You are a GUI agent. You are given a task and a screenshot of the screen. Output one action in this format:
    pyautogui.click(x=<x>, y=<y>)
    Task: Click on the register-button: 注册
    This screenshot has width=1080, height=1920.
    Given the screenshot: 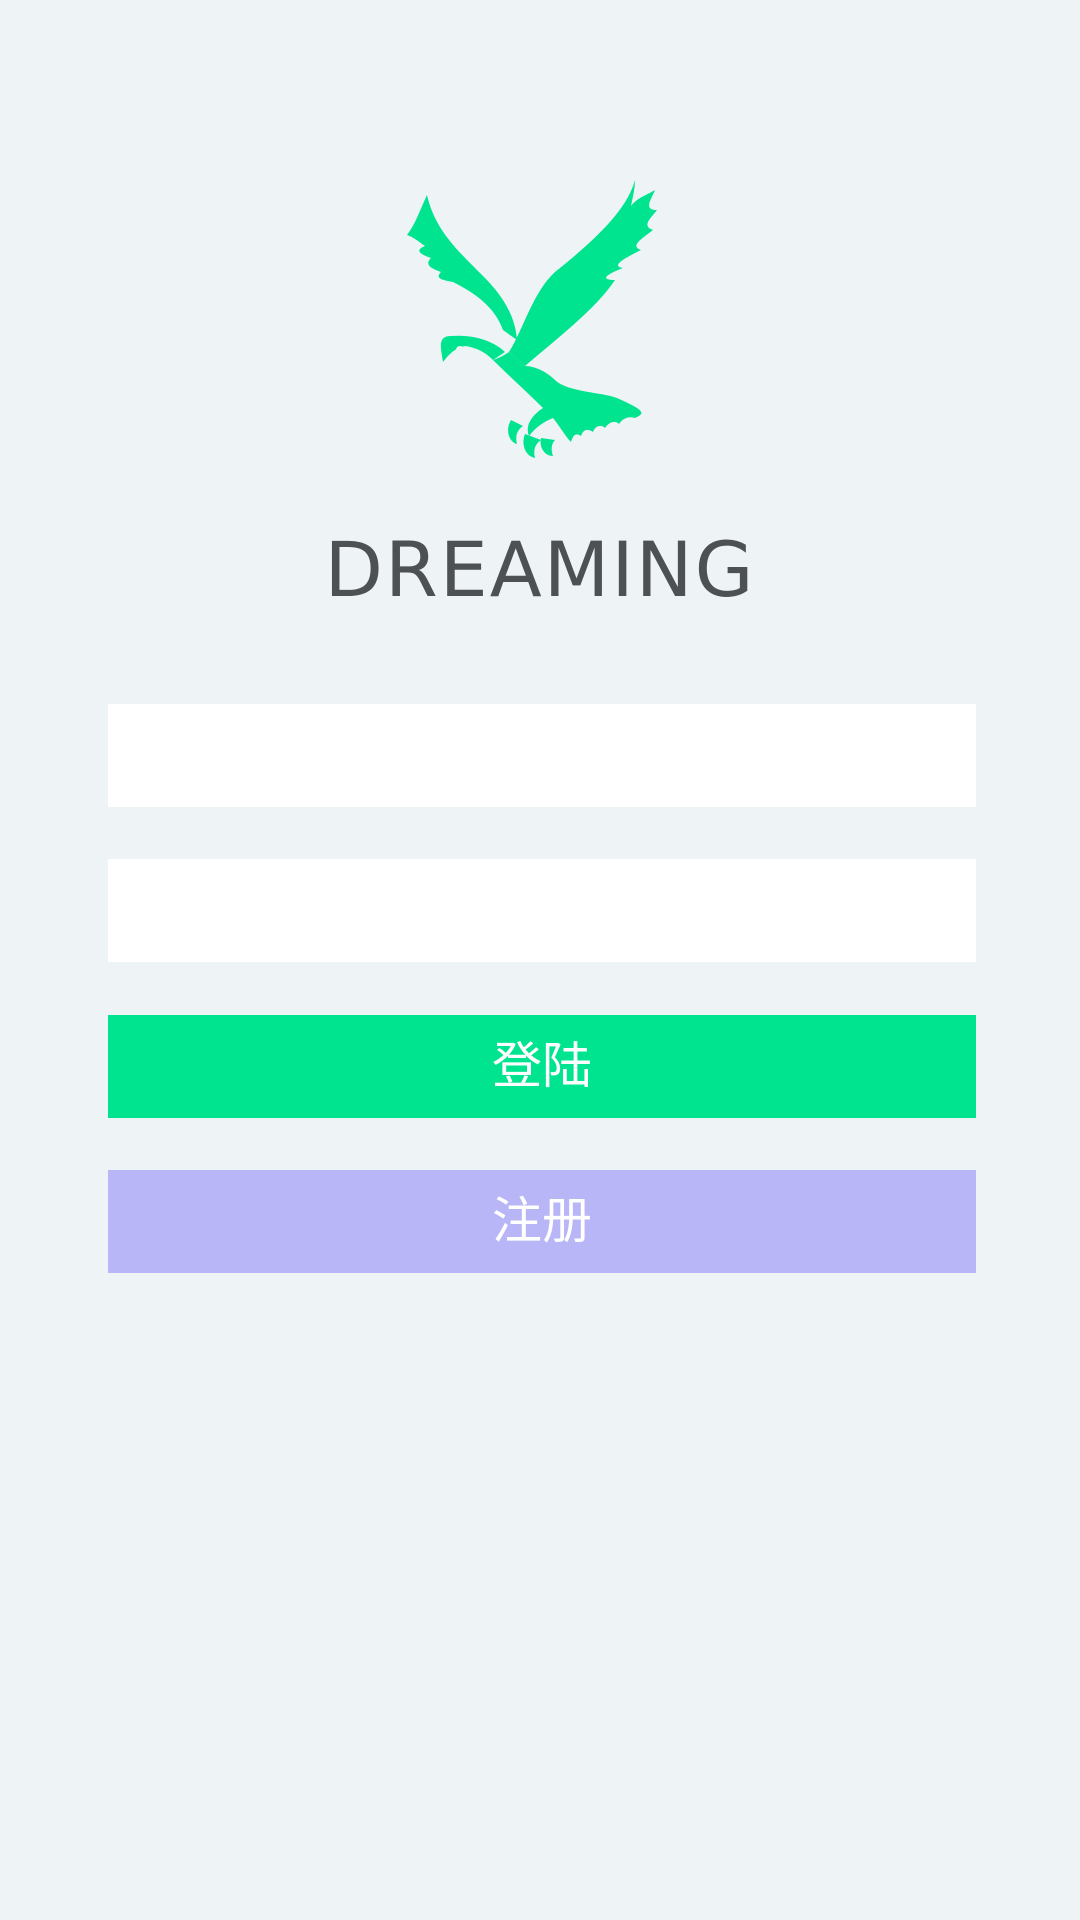 What is the action you would take?
    pyautogui.click(x=542, y=1221)
    